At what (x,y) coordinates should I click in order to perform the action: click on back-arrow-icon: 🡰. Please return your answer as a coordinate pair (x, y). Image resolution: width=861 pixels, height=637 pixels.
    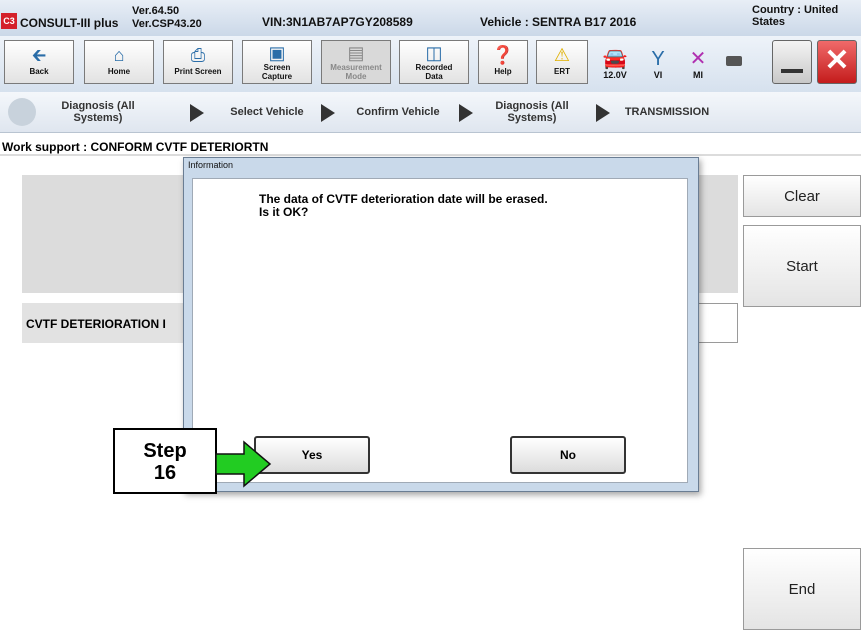
    Looking at the image, I should click on (39, 55).